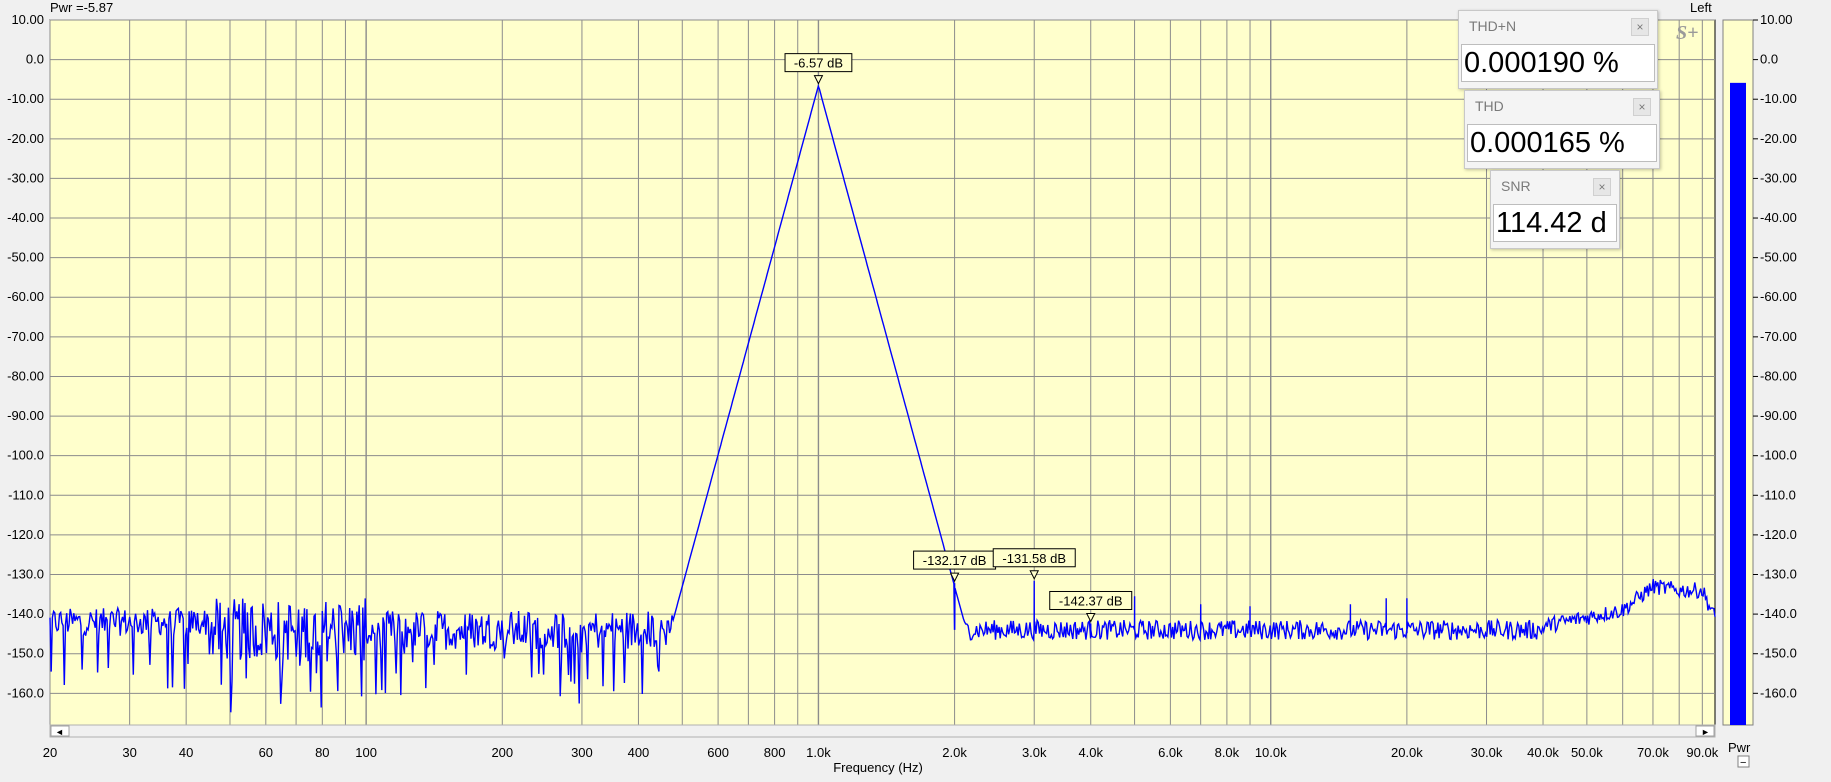 This screenshot has height=782, width=1831. What do you see at coordinates (25, 653) in the screenshot?
I see `y-tick-label: -150.0` at bounding box center [25, 653].